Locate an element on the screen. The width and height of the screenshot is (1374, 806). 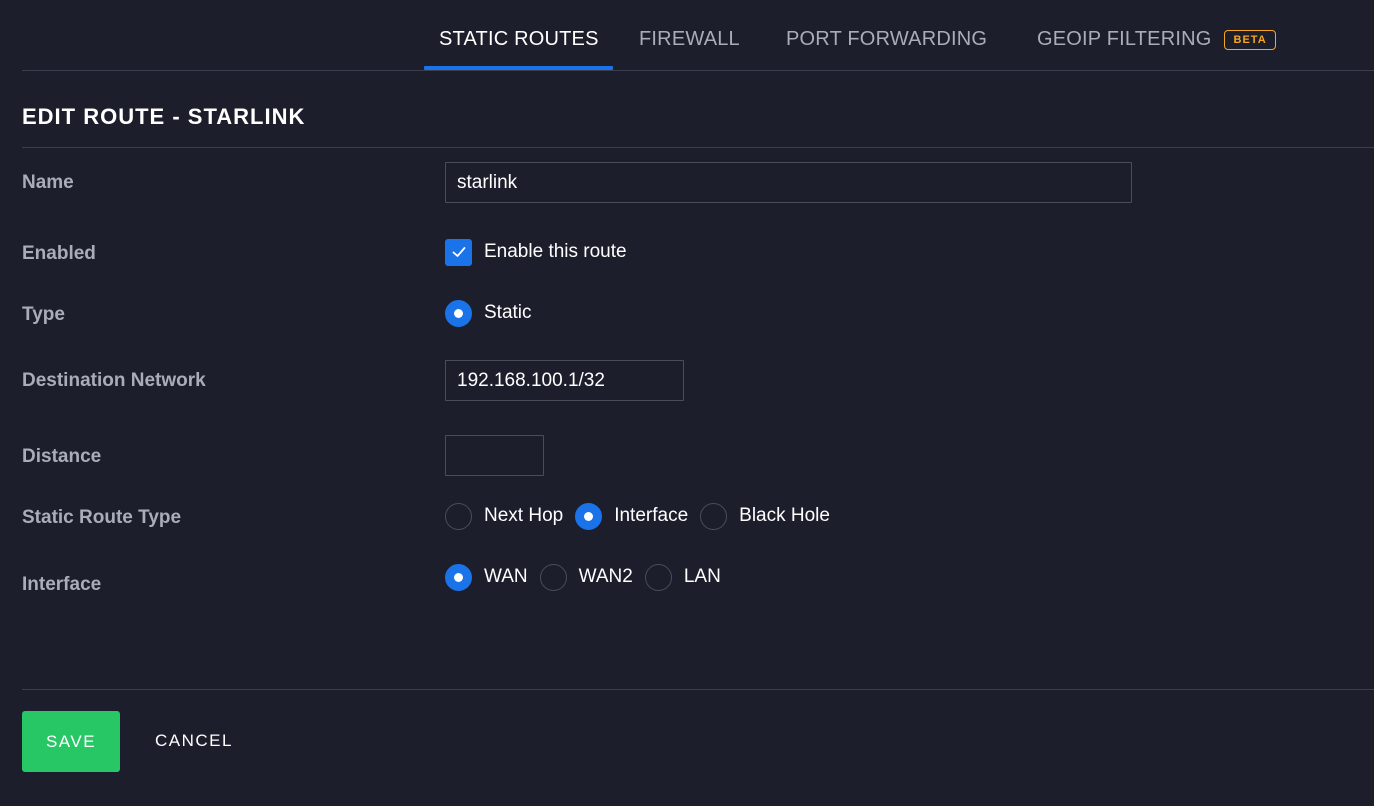
wan-radio is located at coordinates (458, 577).